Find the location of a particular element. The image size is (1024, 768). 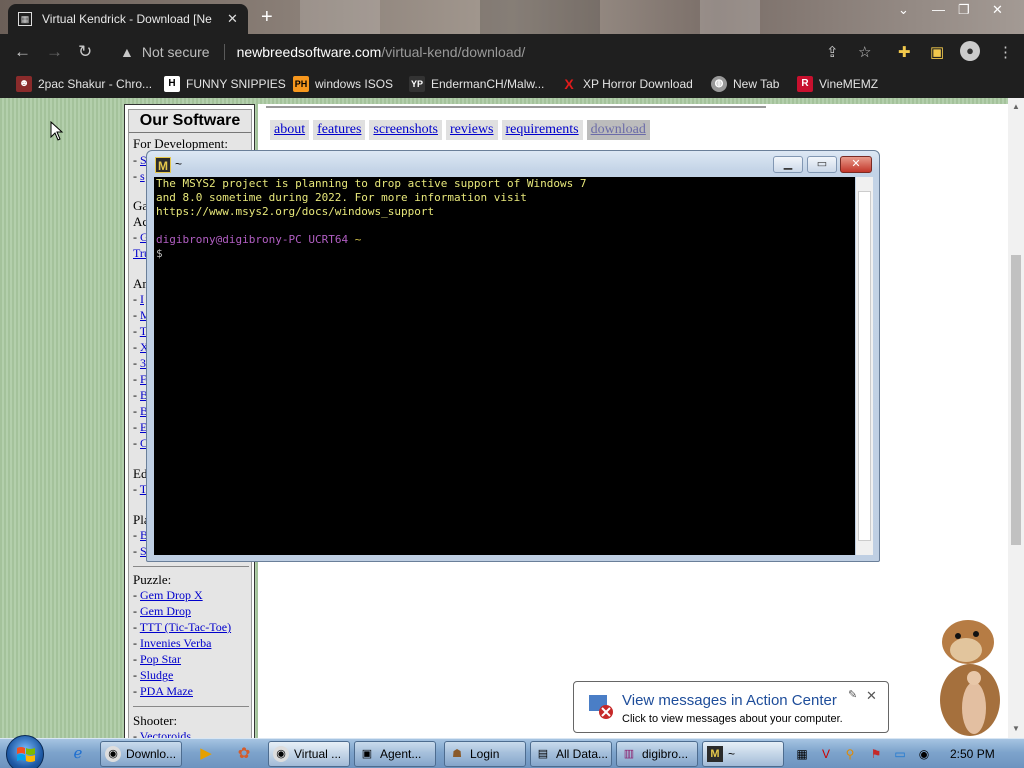

msys2-icon: M is located at coordinates (163, 165).